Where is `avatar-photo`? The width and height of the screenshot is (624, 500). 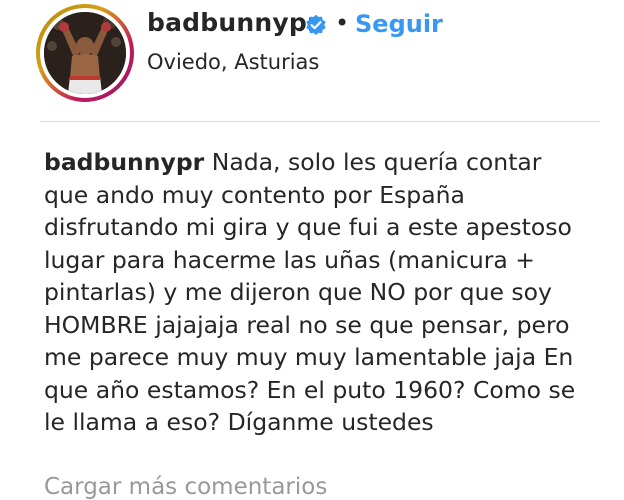 avatar-photo is located at coordinates (85, 53).